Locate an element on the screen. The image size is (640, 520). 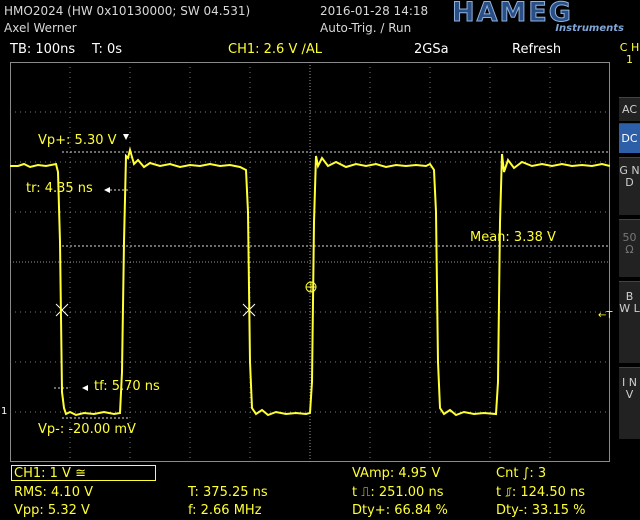
coupling-gnd-button: G N D is located at coordinates (629, 186).